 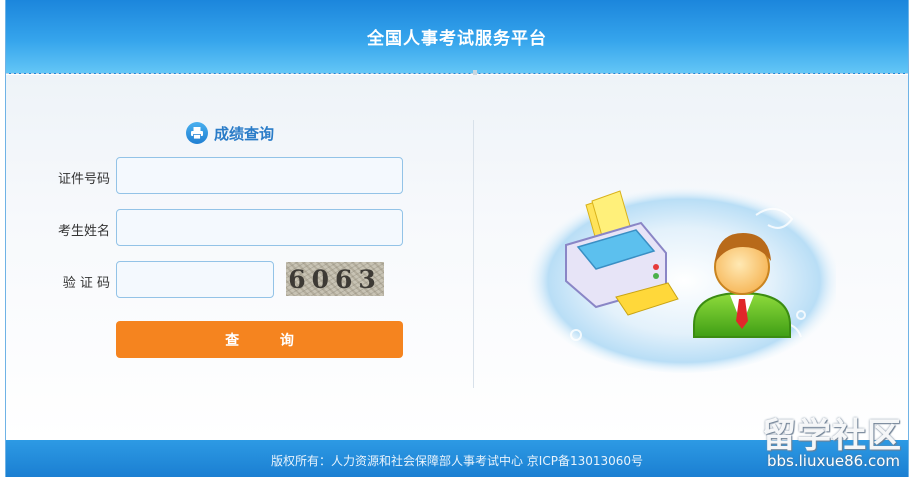 I want to click on site-title: 全国人事考试服务平台, so click(x=457, y=39).